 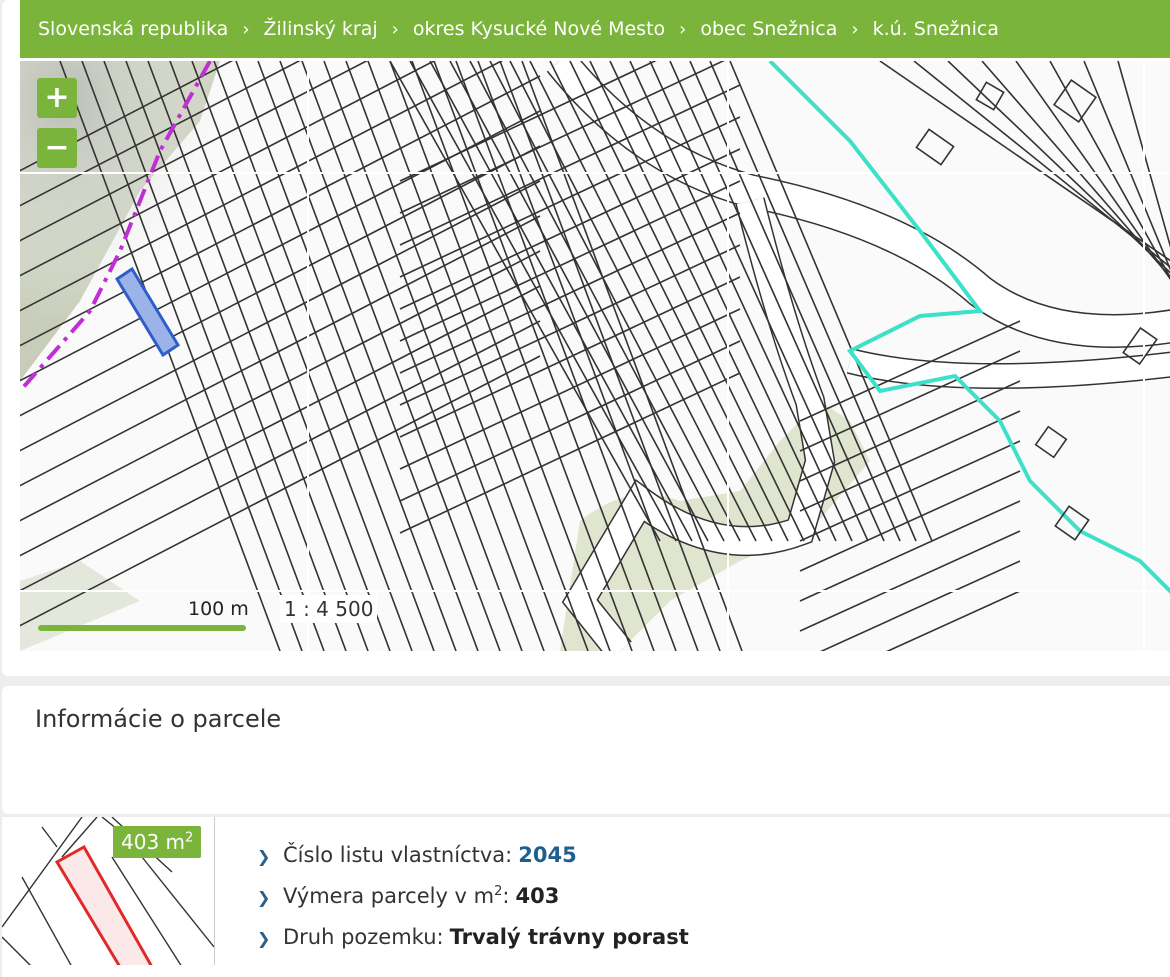 I want to click on area-value: 403, so click(x=537, y=896).